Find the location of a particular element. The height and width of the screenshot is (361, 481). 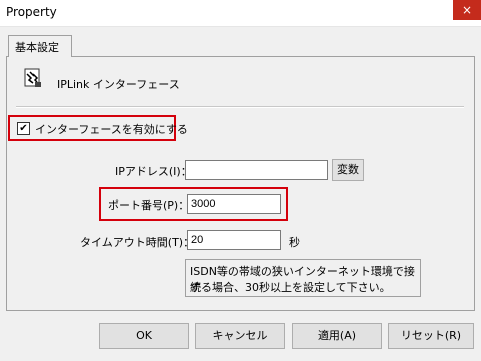

note-line-2: する場合、30秒以上を設定して下さい。 is located at coordinates (290, 287).